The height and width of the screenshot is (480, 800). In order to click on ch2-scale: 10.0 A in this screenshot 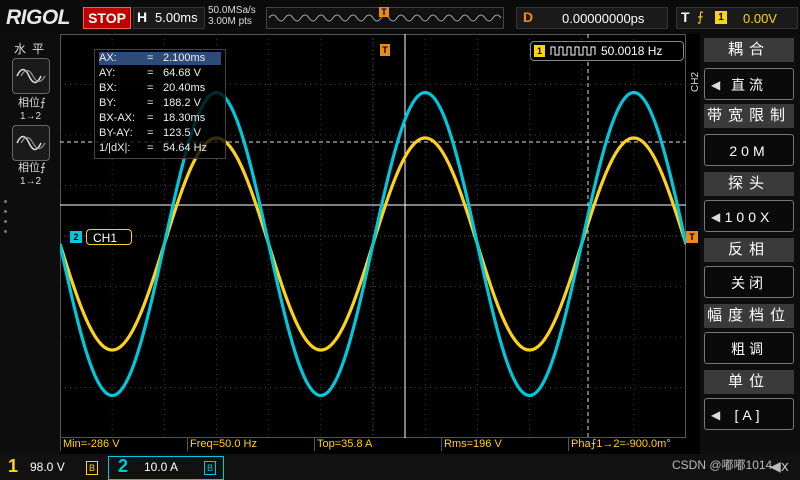, I will do `click(161, 467)`.